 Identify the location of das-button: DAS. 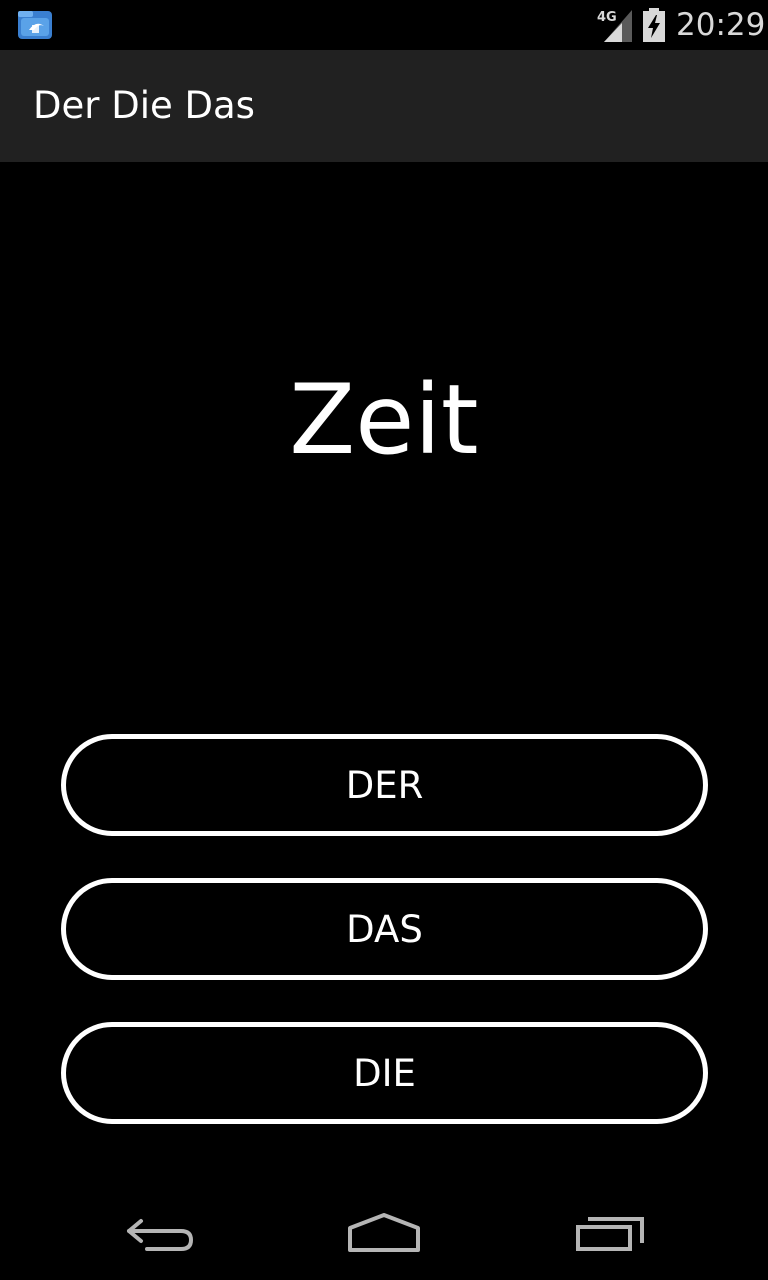
(384, 929).